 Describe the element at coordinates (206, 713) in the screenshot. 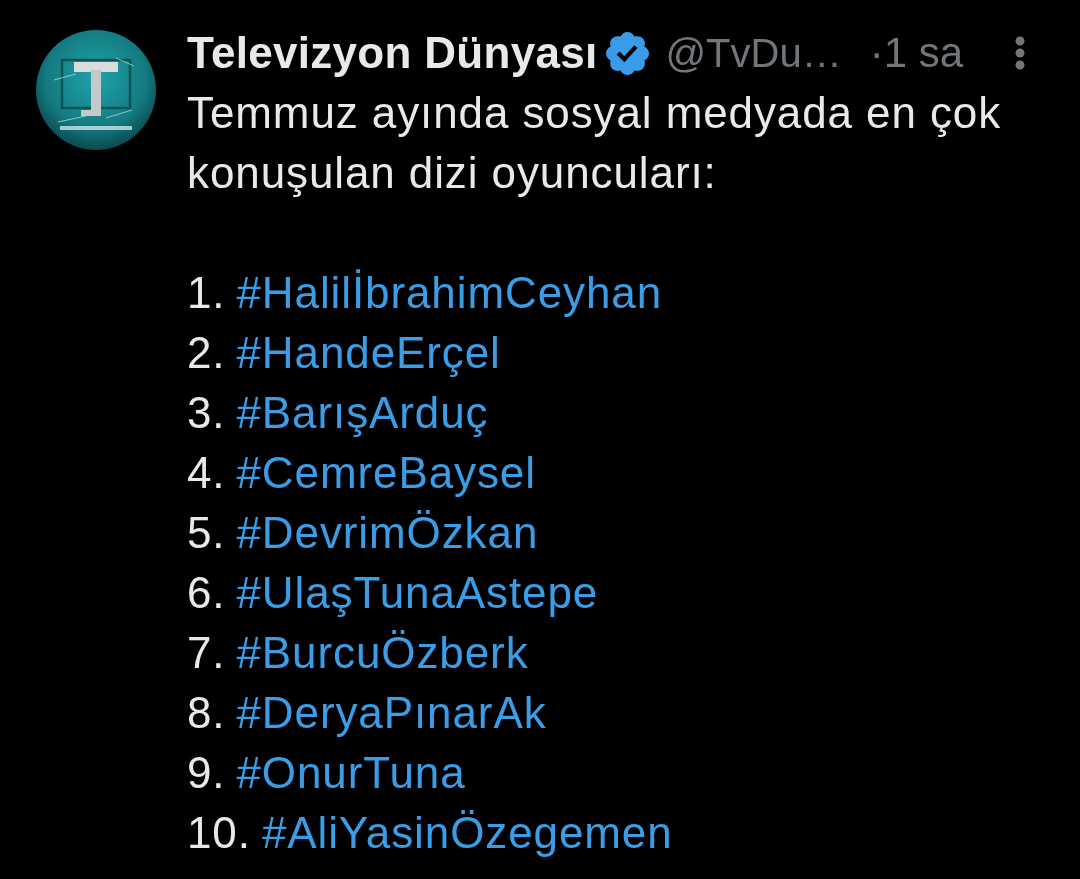

I see `list-number: 8.` at that location.